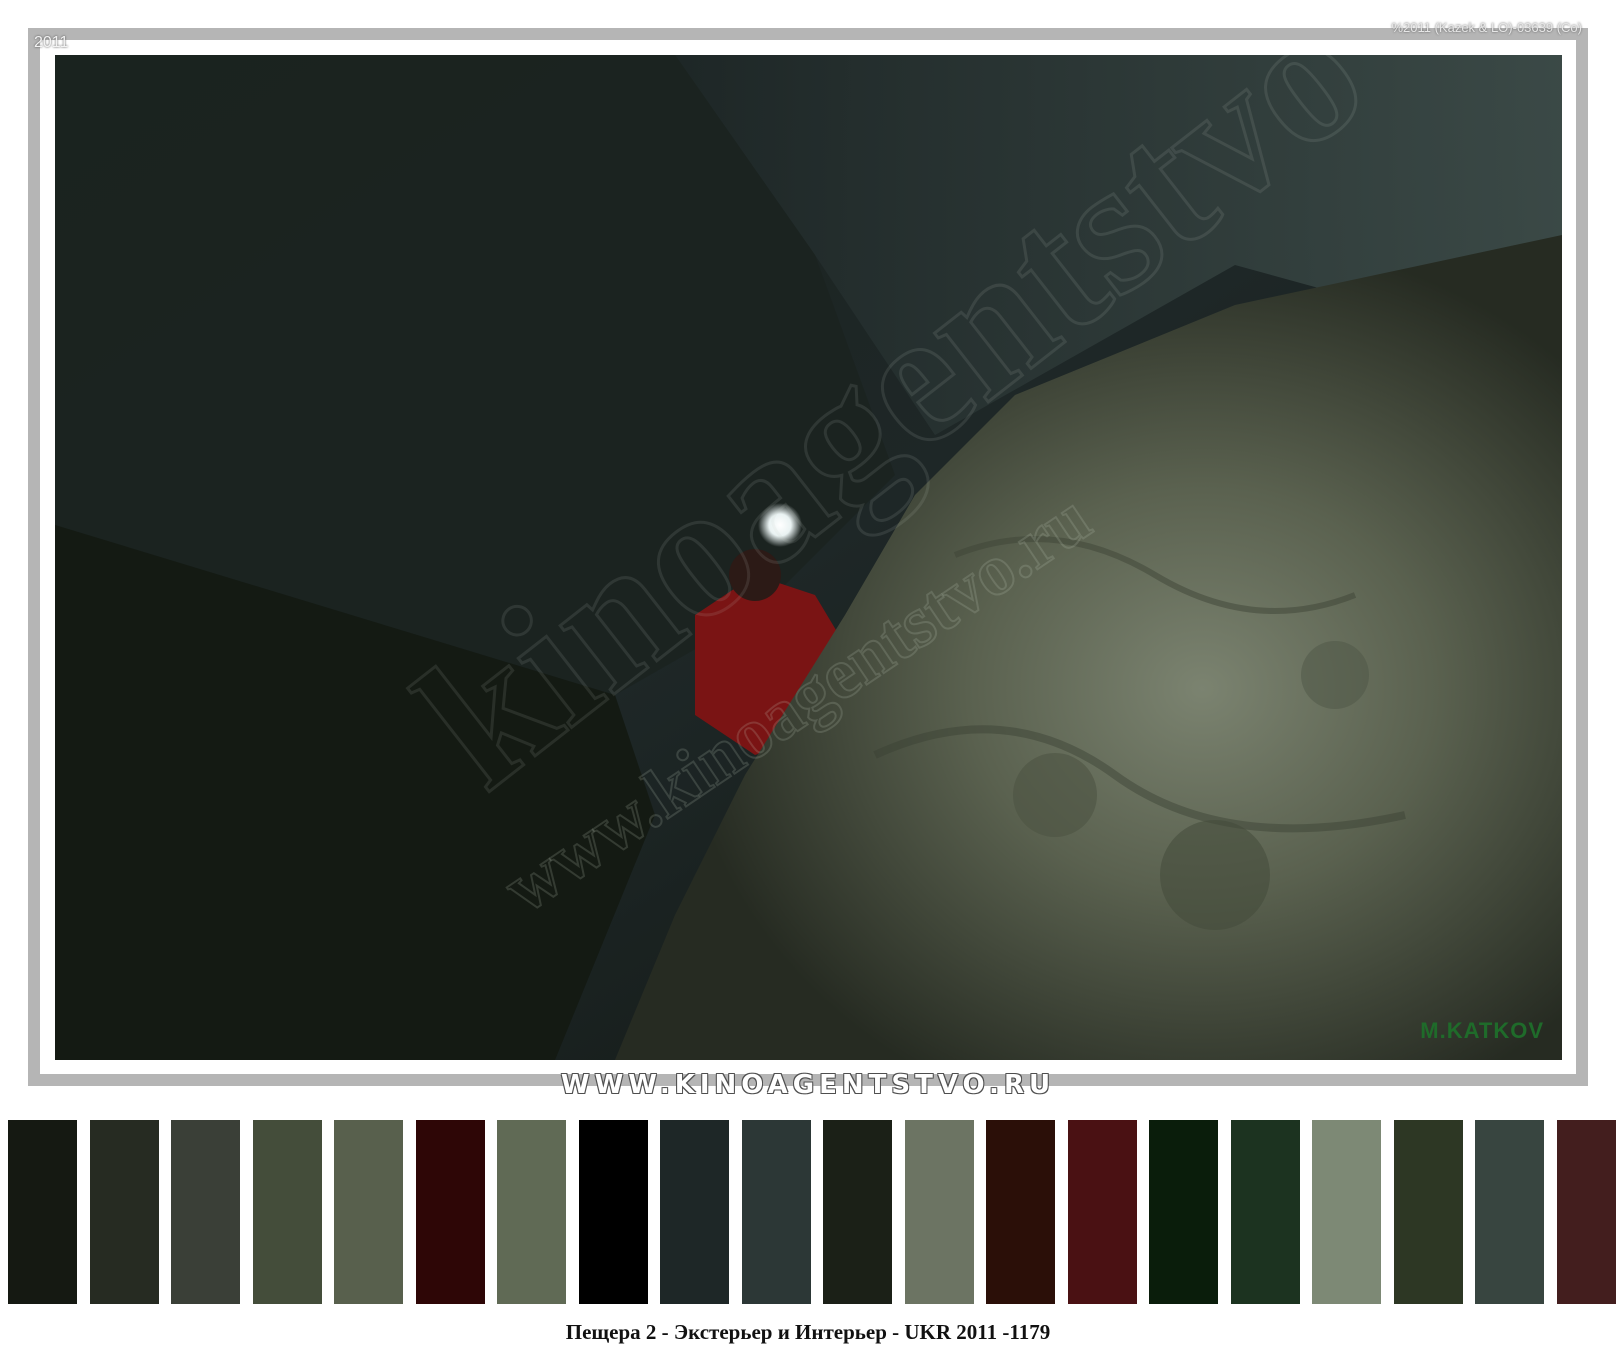  I want to click on site-banner: WWW.KINOAGENTSTVO.RU, so click(808, 1085).